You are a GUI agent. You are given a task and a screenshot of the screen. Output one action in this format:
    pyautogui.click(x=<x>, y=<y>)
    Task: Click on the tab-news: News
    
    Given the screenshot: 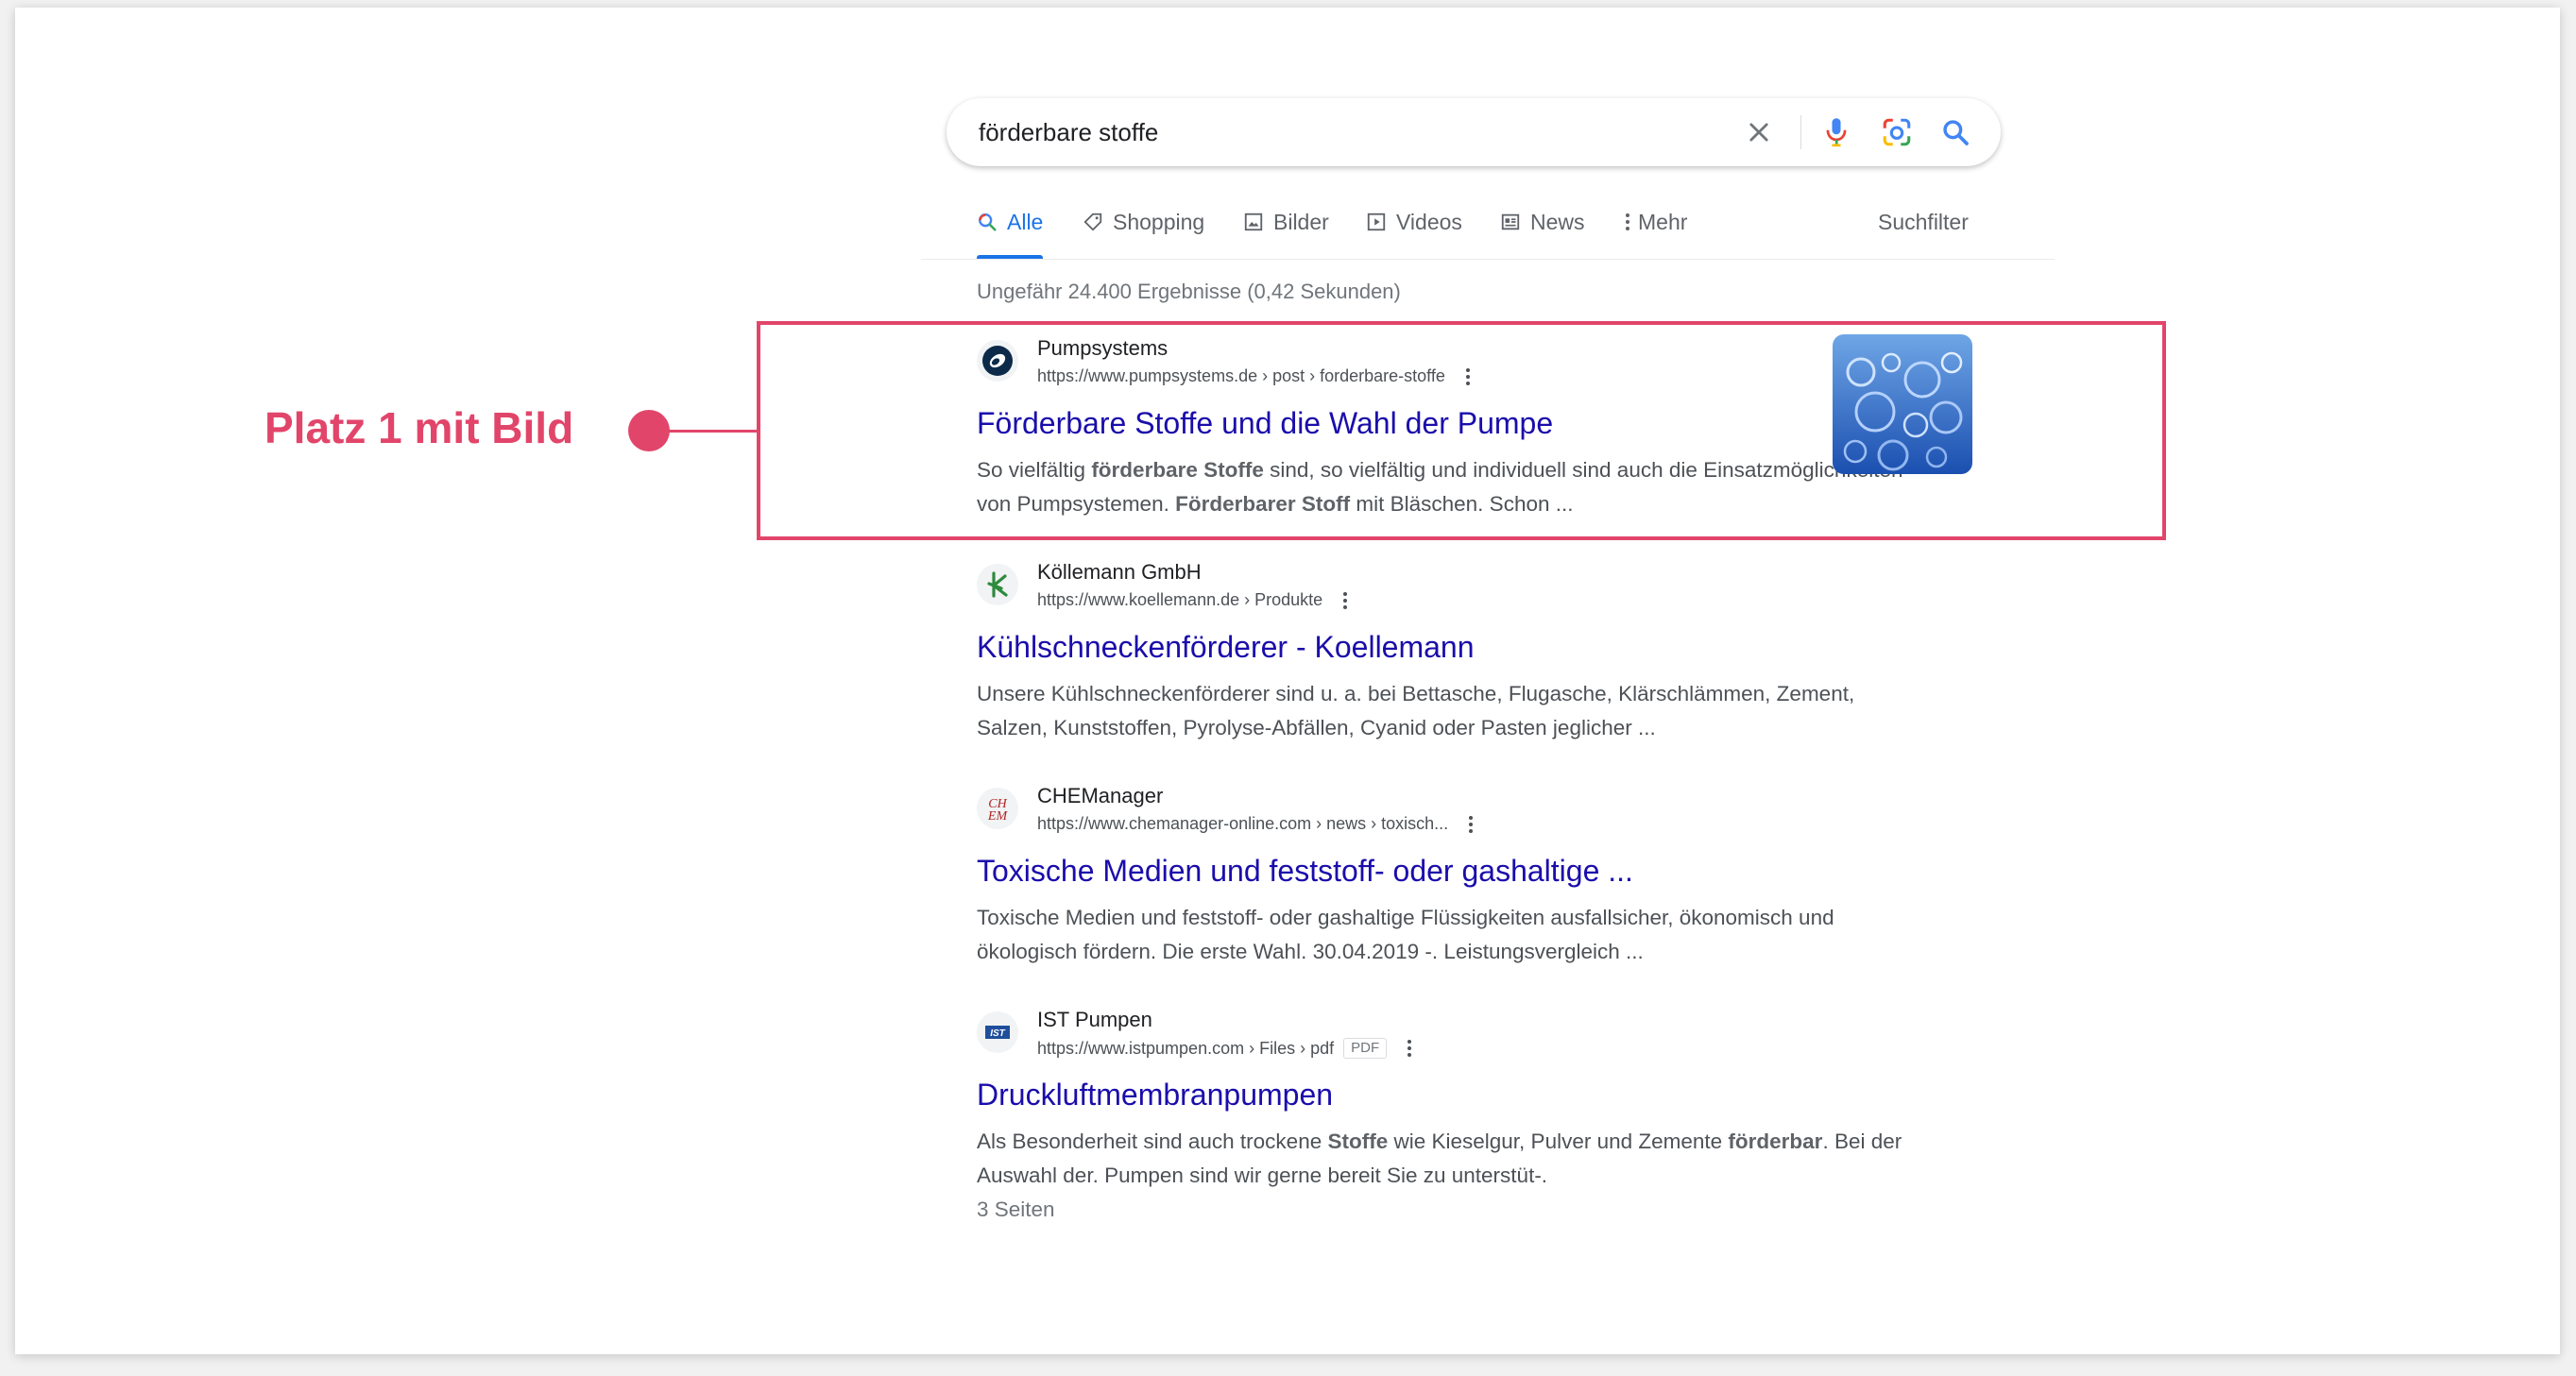 What is the action you would take?
    pyautogui.click(x=1543, y=234)
    